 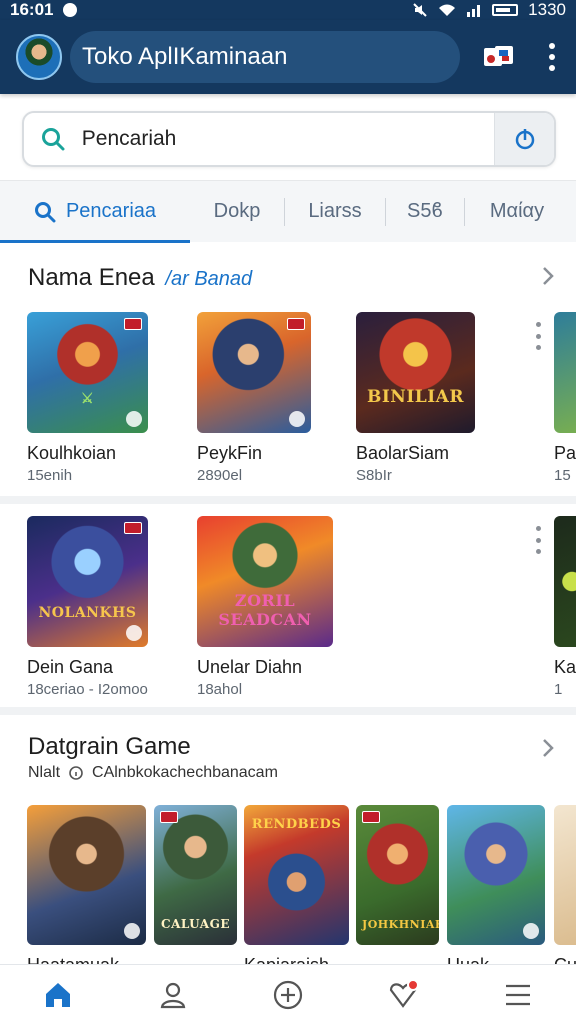 What do you see at coordinates (489, 10) in the screenshot?
I see `status-icons: 1330` at bounding box center [489, 10].